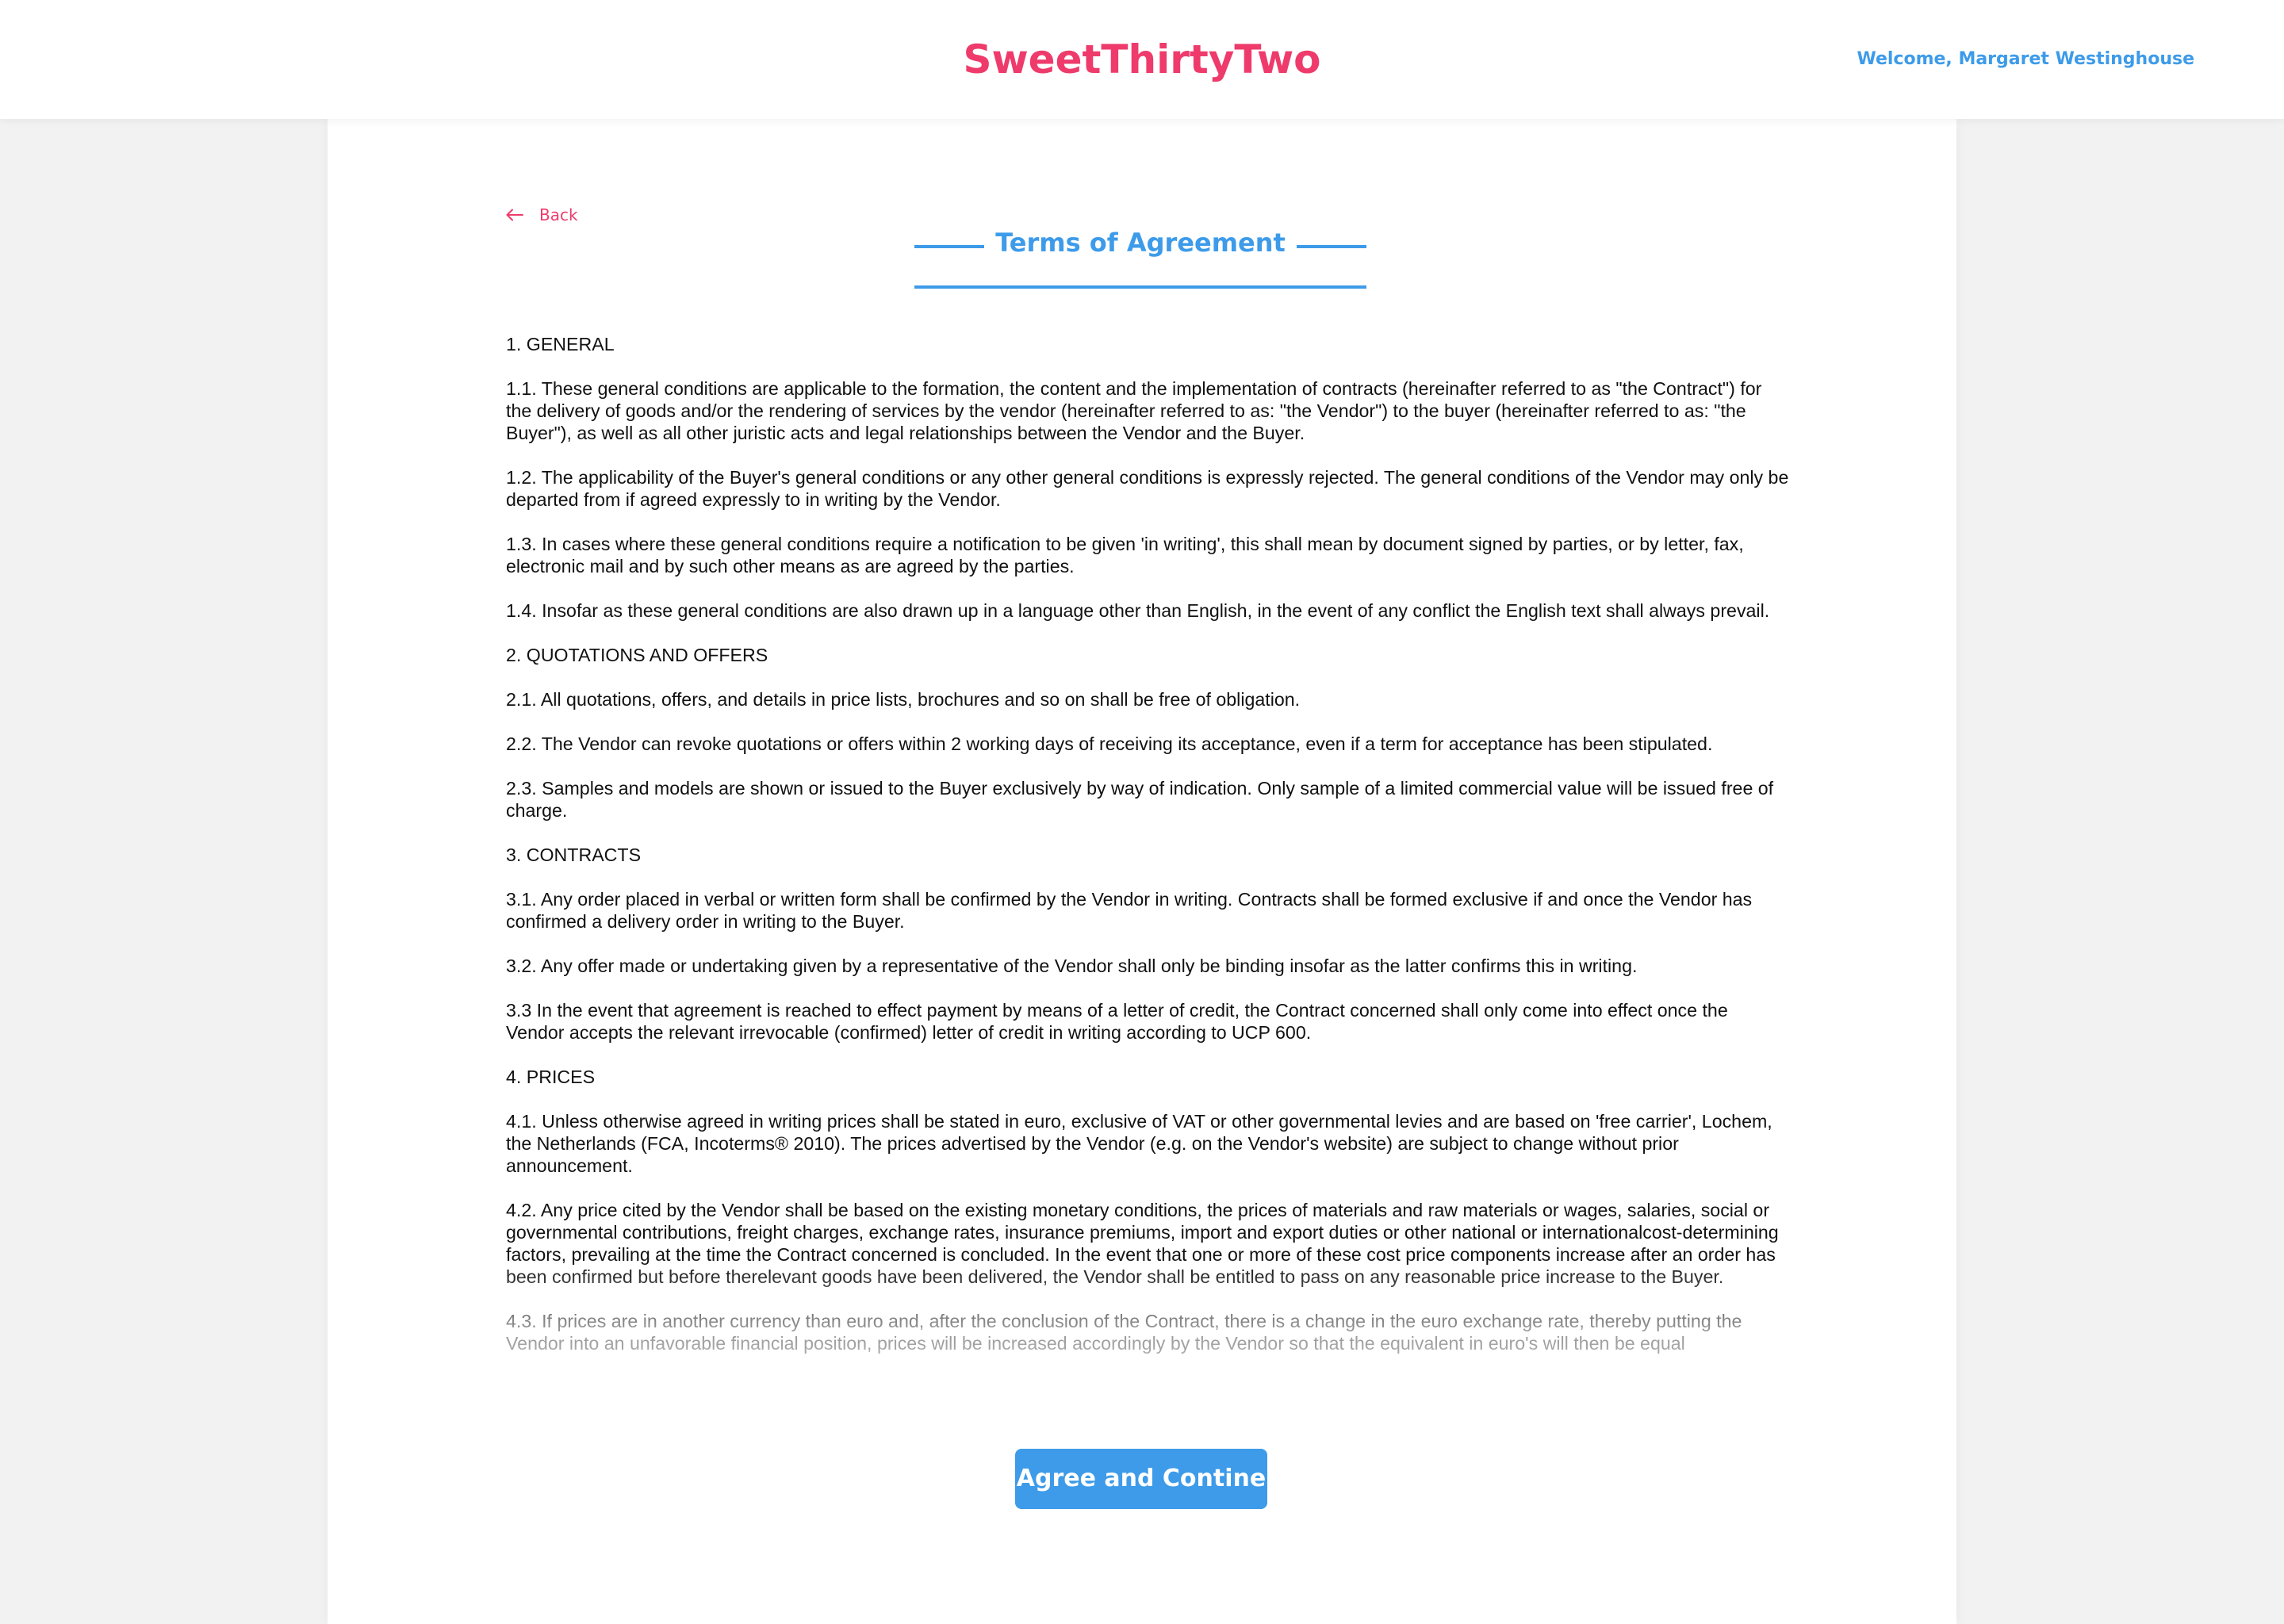 The image size is (2284, 1624). I want to click on welcome-user: Welcome, Margaret Westinghouse, so click(2025, 60).